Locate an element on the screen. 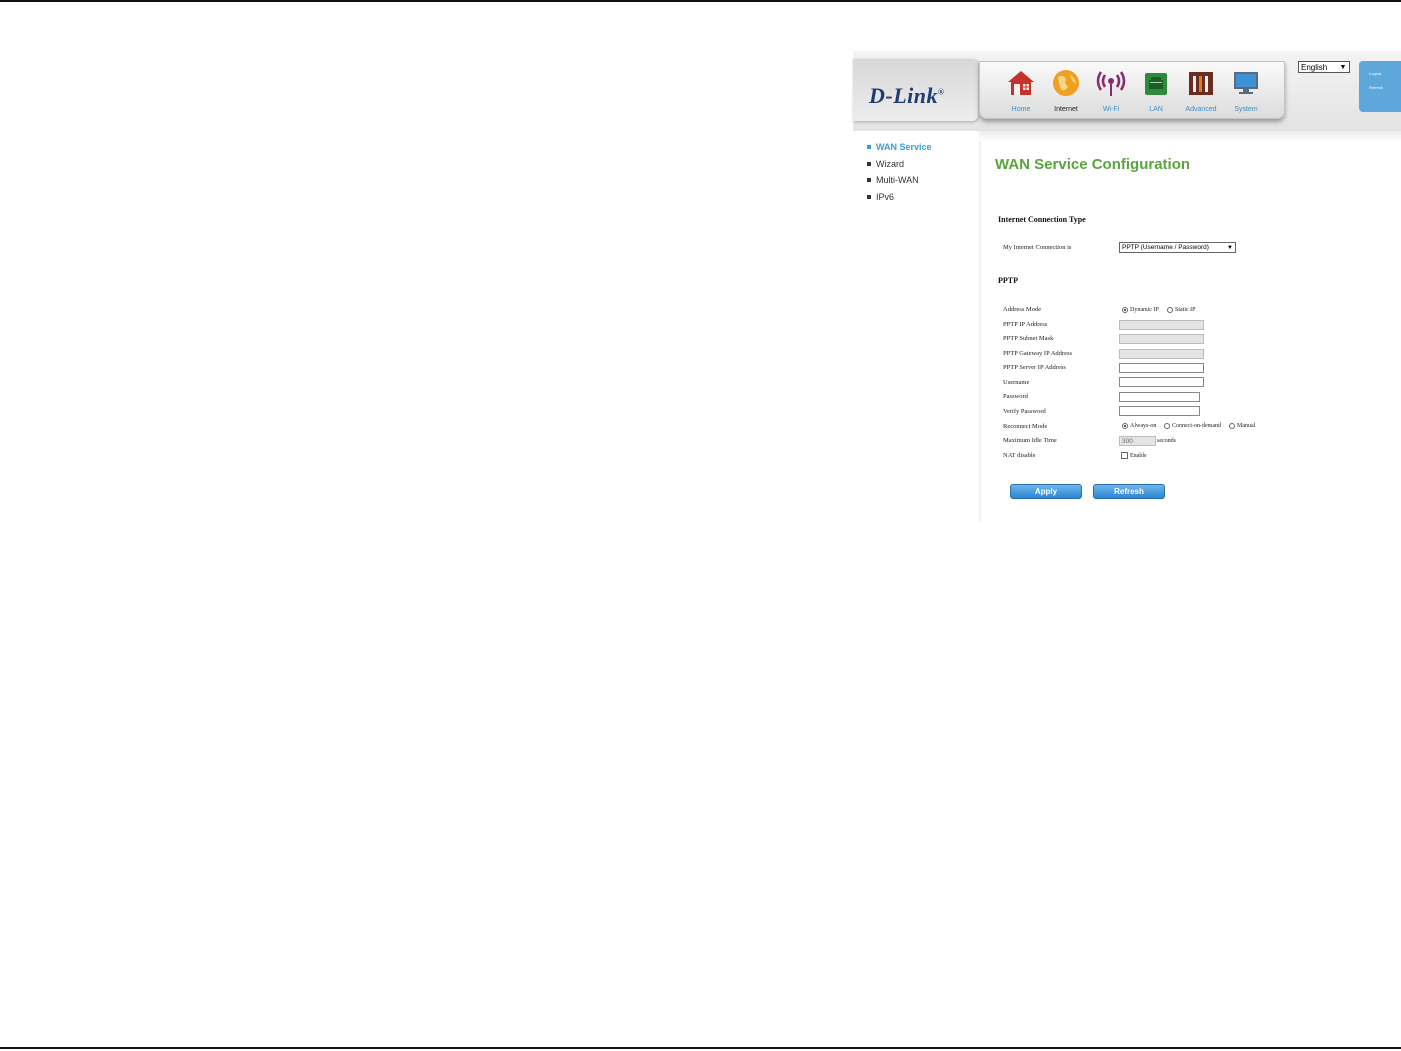 The width and height of the screenshot is (1401, 1051). radio-connect-on-demand is located at coordinates (1167, 426).